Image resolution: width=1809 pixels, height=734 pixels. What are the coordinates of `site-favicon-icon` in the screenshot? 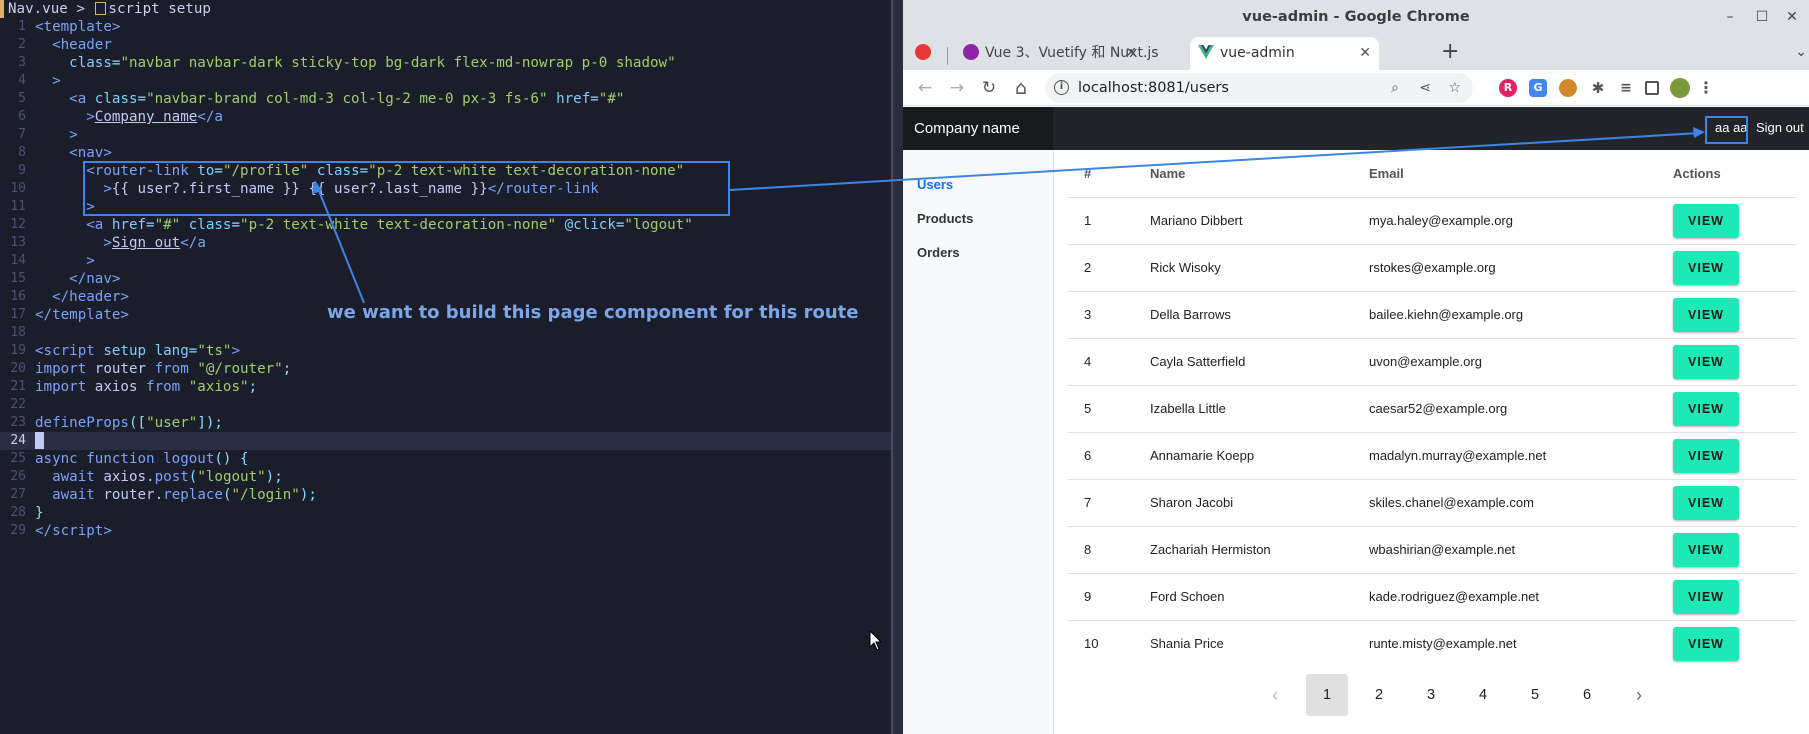 It's located at (971, 52).